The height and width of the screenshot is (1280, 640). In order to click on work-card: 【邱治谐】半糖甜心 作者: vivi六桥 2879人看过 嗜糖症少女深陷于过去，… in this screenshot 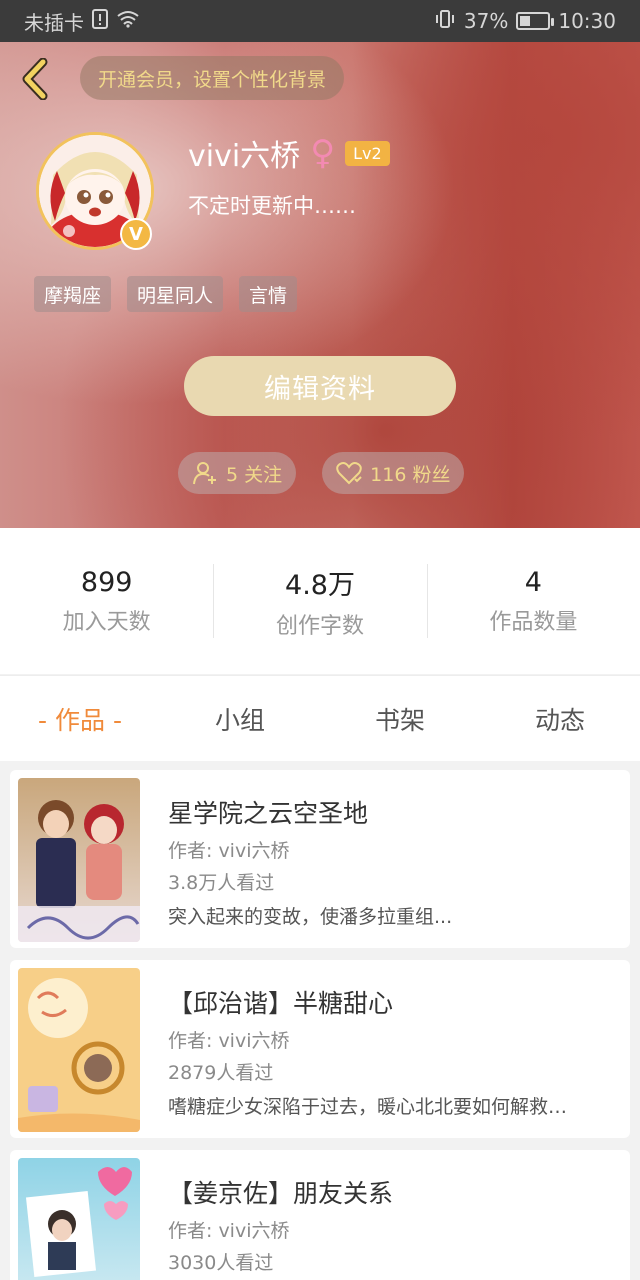, I will do `click(320, 1049)`.